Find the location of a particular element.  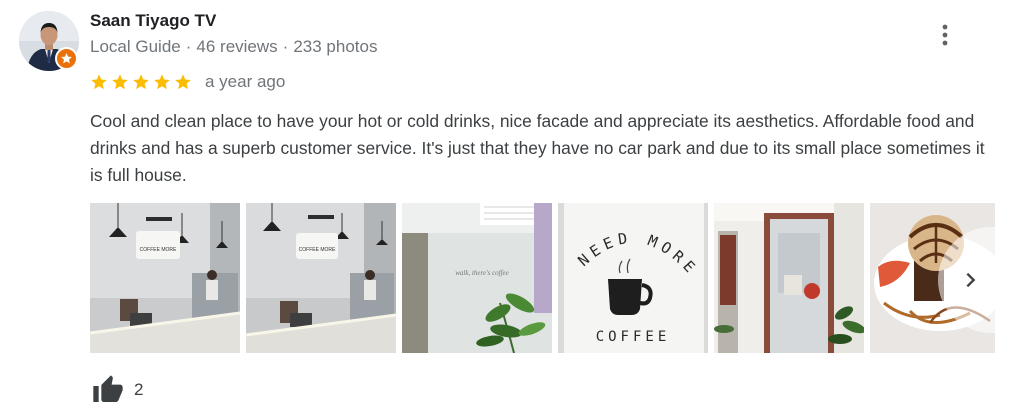

like-row: 2 is located at coordinates (116, 390).